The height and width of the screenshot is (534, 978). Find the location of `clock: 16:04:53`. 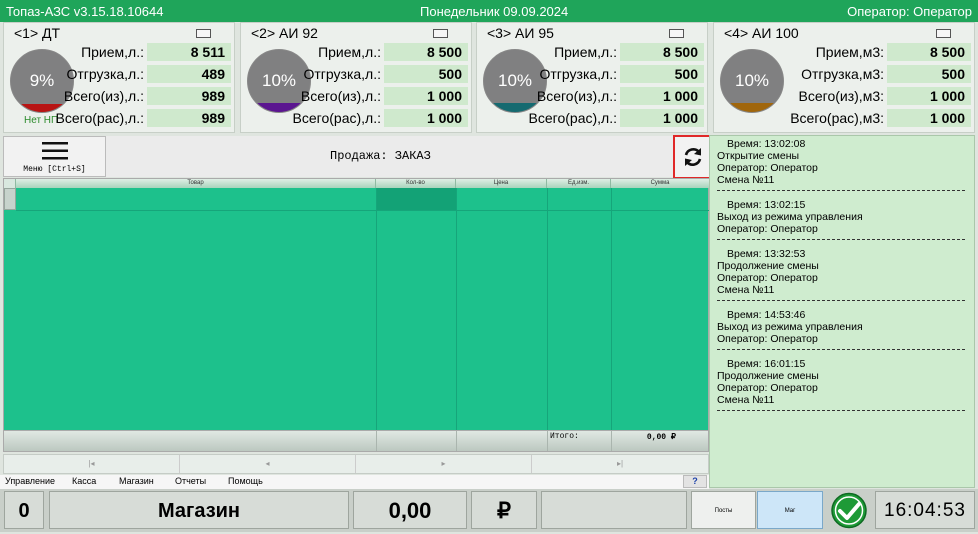

clock: 16:04:53 is located at coordinates (925, 510).